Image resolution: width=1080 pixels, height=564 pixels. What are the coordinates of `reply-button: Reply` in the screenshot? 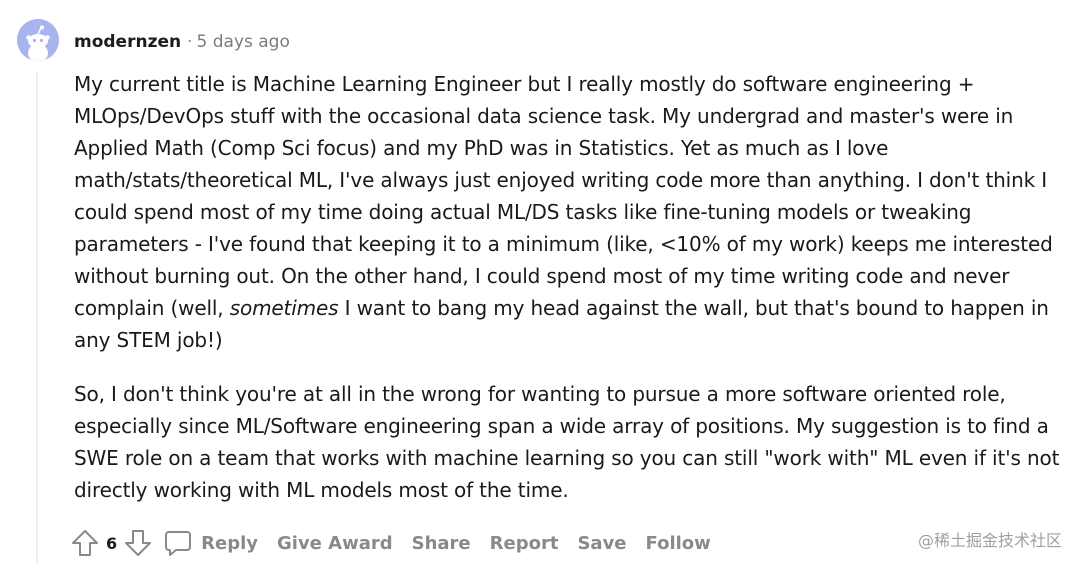 It's located at (210, 543).